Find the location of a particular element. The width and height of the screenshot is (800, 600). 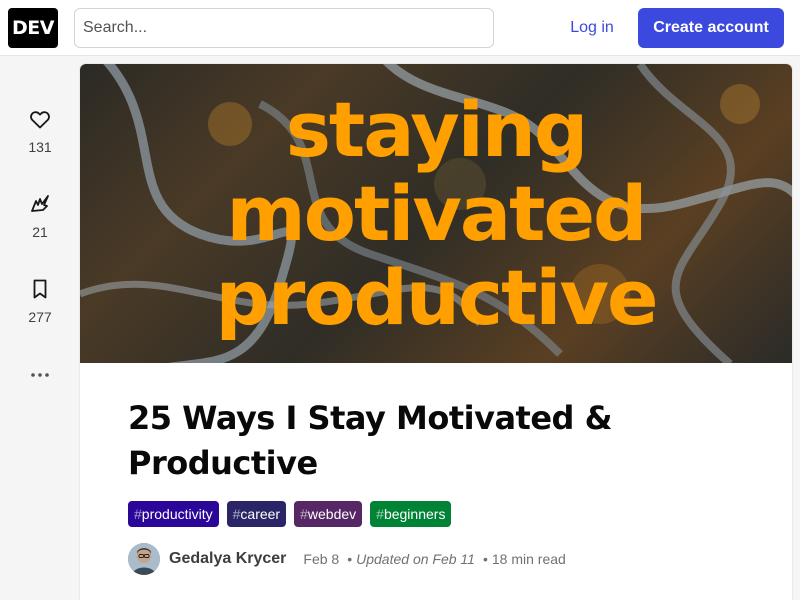

cover-line-3: productive is located at coordinates (436, 297).